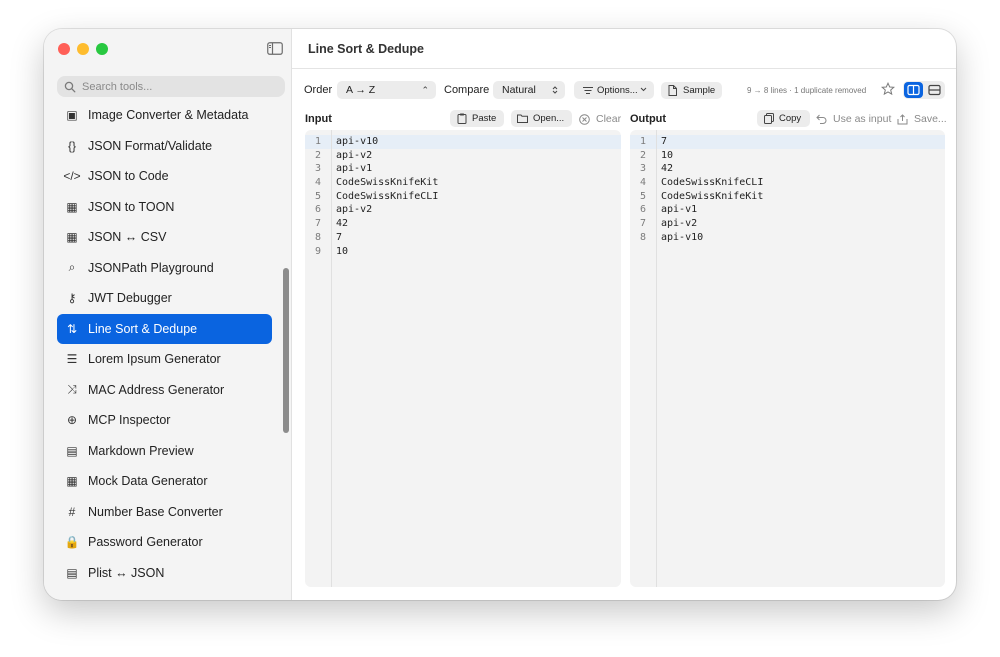 Image resolution: width=1000 pixels, height=657 pixels. Describe the element at coordinates (318, 119) in the screenshot. I see `input-pane-title: Input` at that location.